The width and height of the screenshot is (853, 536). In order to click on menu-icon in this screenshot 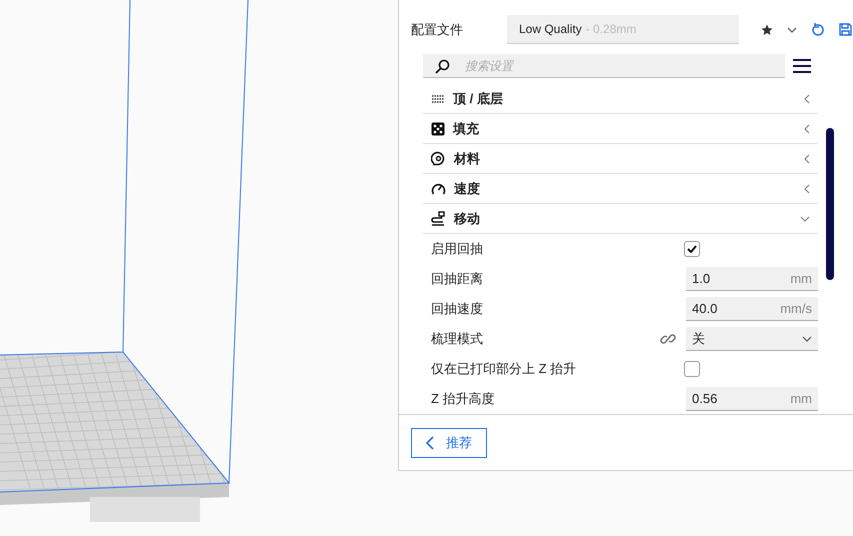, I will do `click(802, 66)`.